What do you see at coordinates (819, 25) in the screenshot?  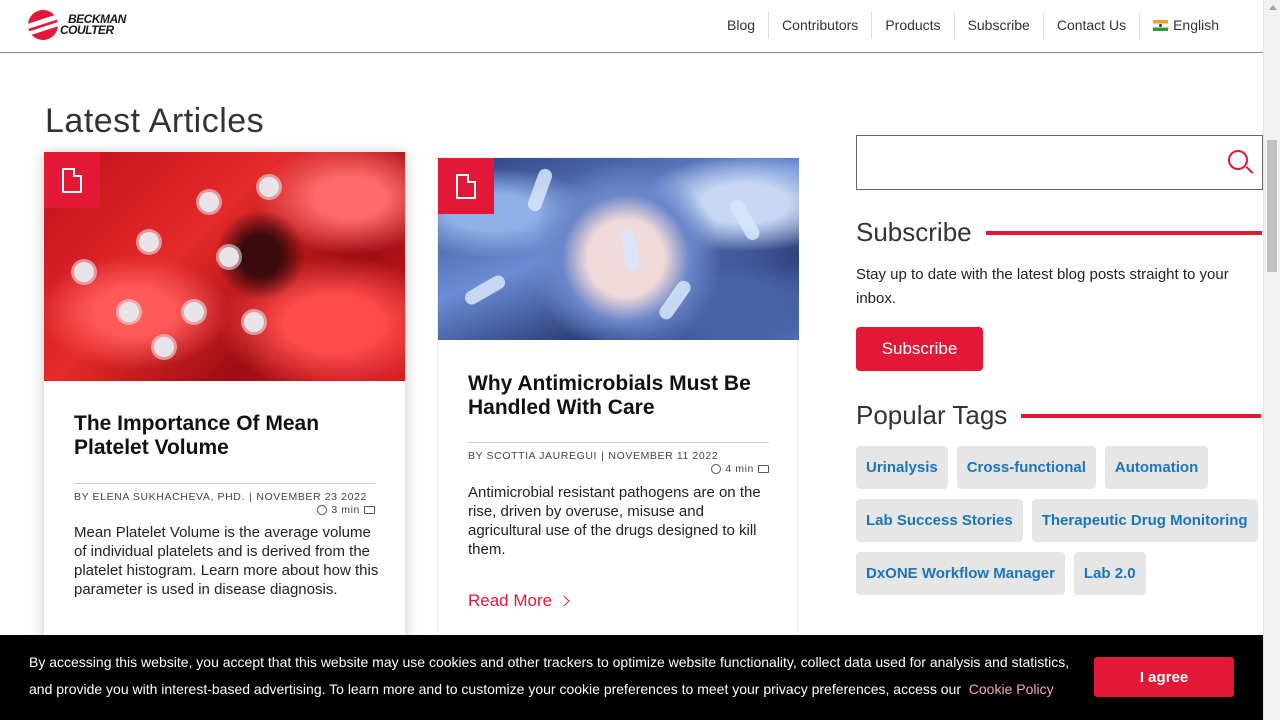 I see `nav-contributors: Contributors` at bounding box center [819, 25].